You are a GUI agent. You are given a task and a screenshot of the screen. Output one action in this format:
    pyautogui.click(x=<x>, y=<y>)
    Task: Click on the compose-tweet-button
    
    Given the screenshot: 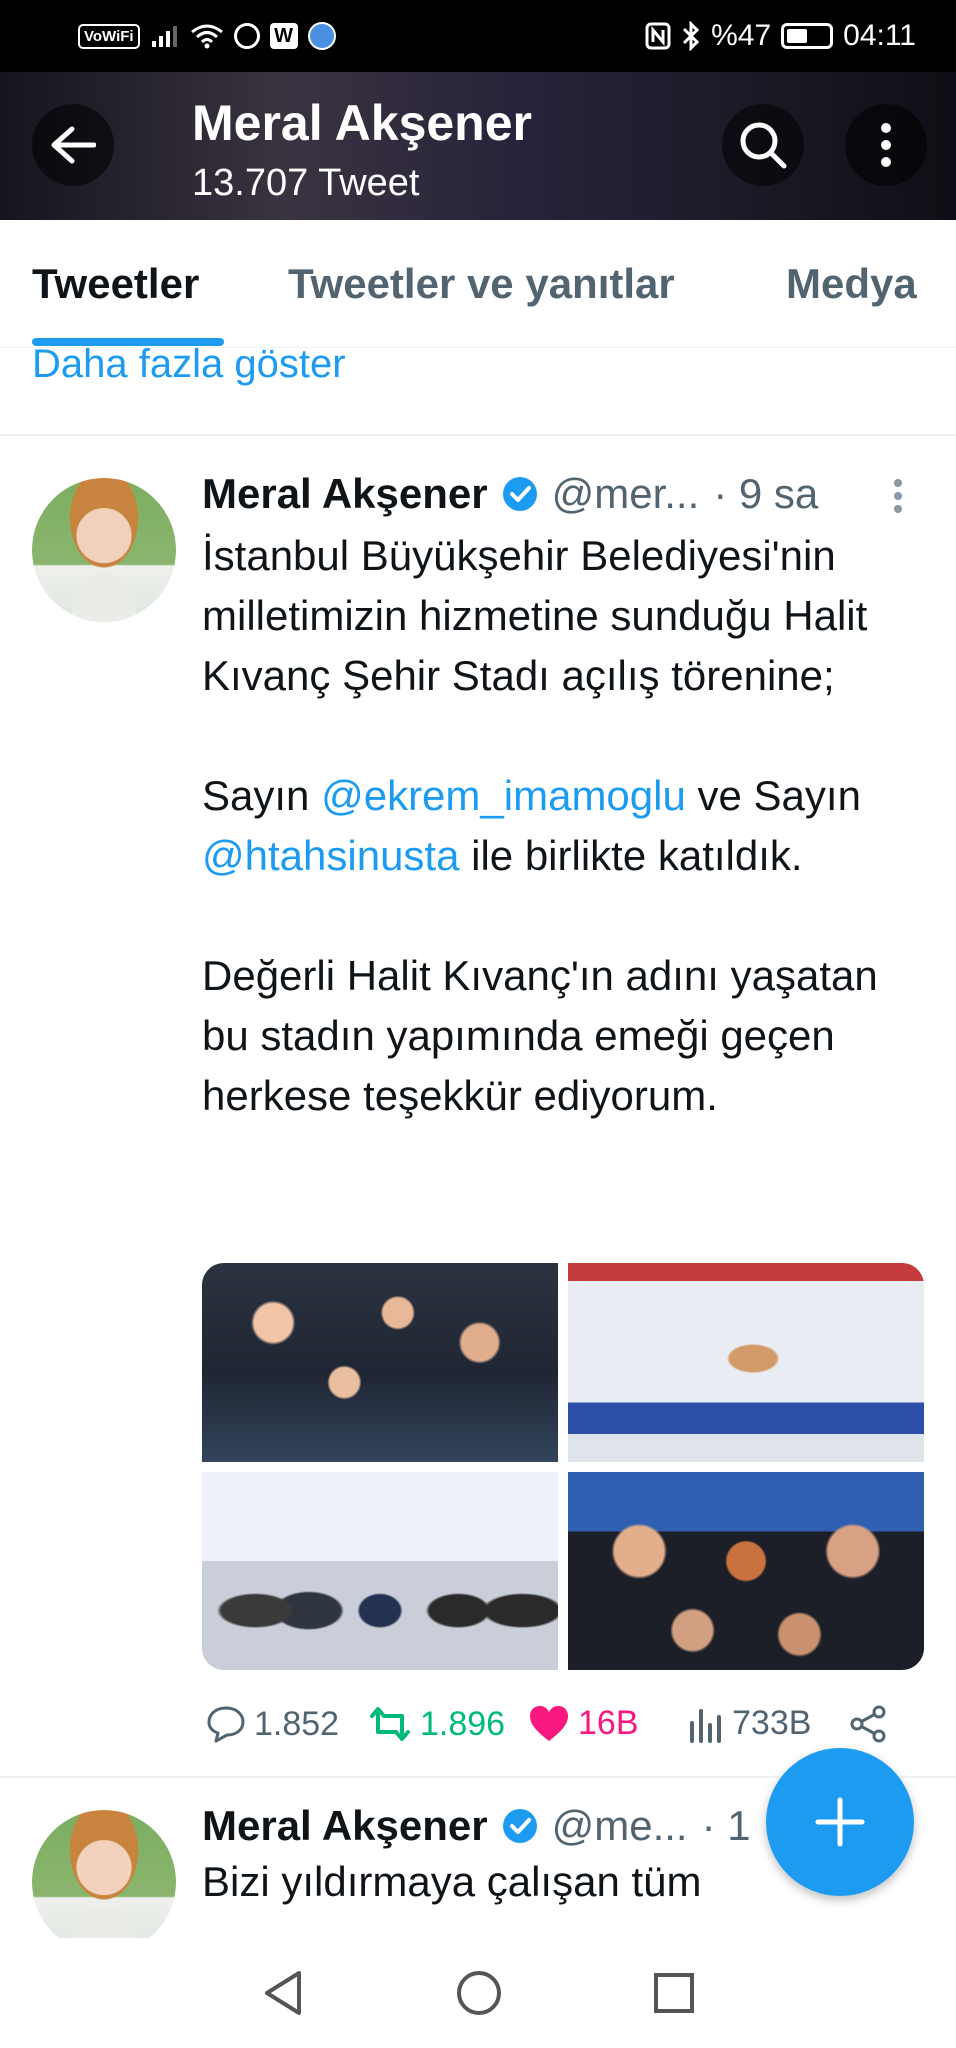 What is the action you would take?
    pyautogui.click(x=840, y=1822)
    